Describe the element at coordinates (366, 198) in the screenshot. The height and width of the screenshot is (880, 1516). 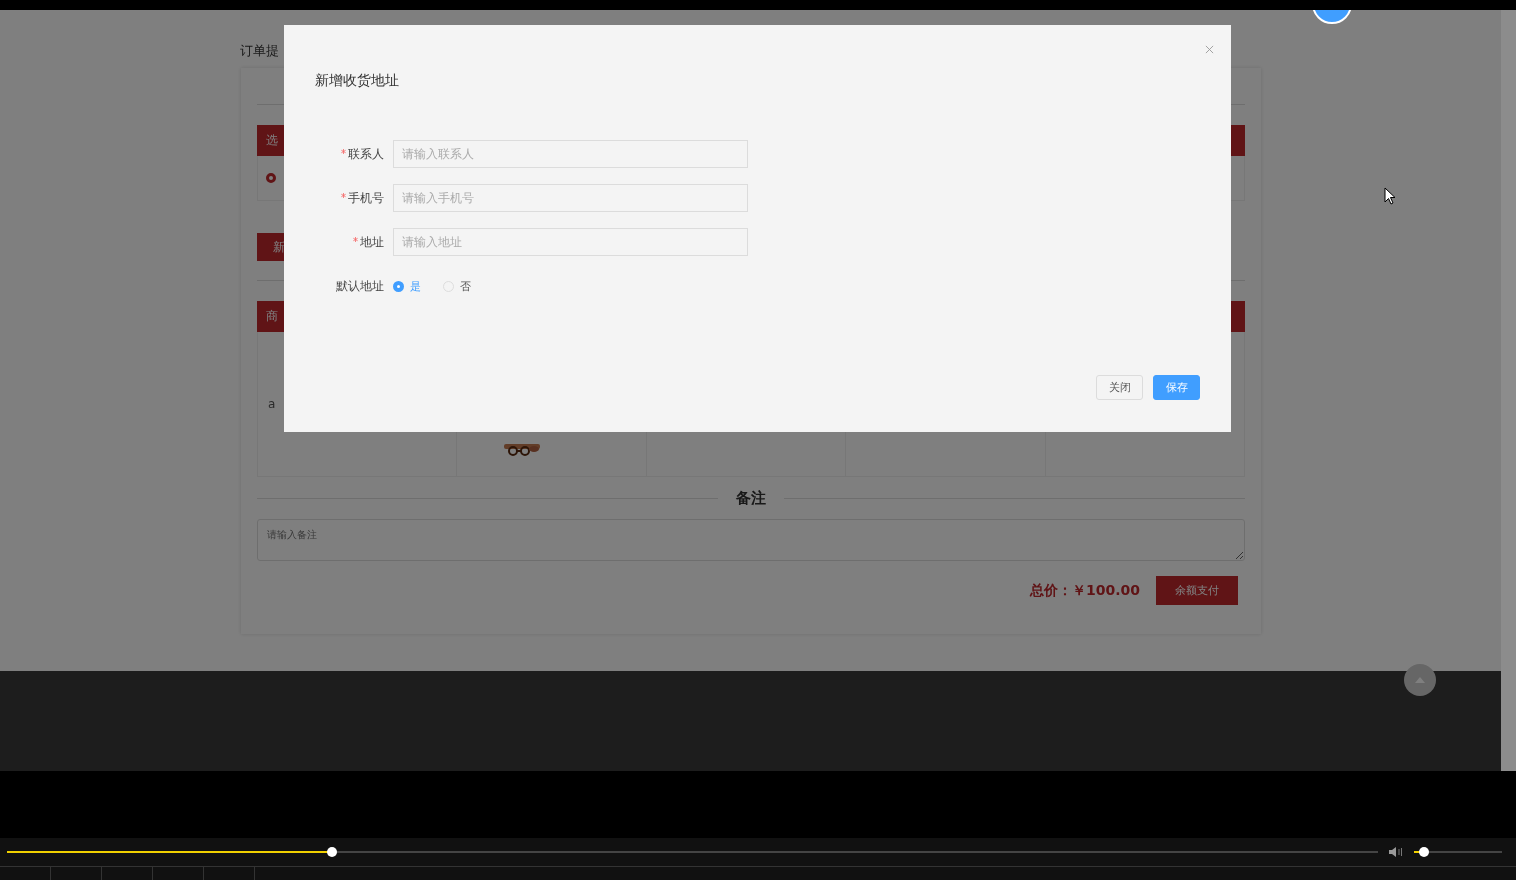
I see `field-label: 手机号` at that location.